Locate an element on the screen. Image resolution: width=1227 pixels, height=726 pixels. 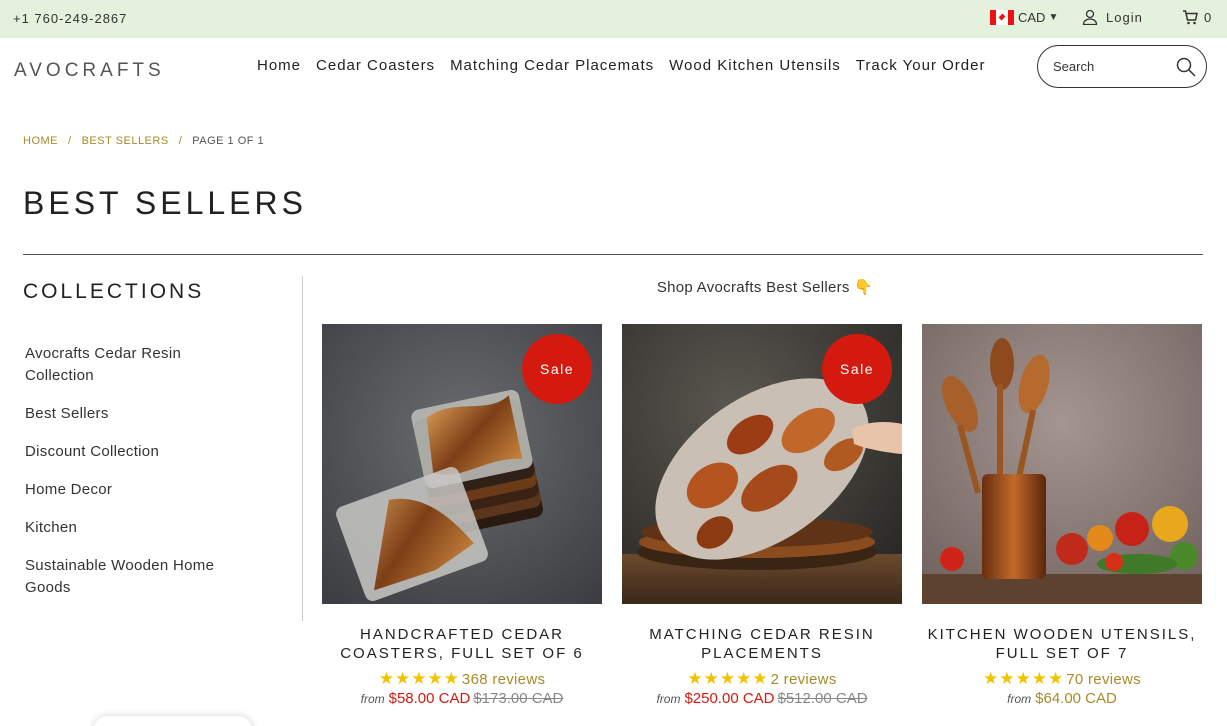
nav-matching-cedar-placemats: Matching Cedar Placemats is located at coordinates (552, 65).